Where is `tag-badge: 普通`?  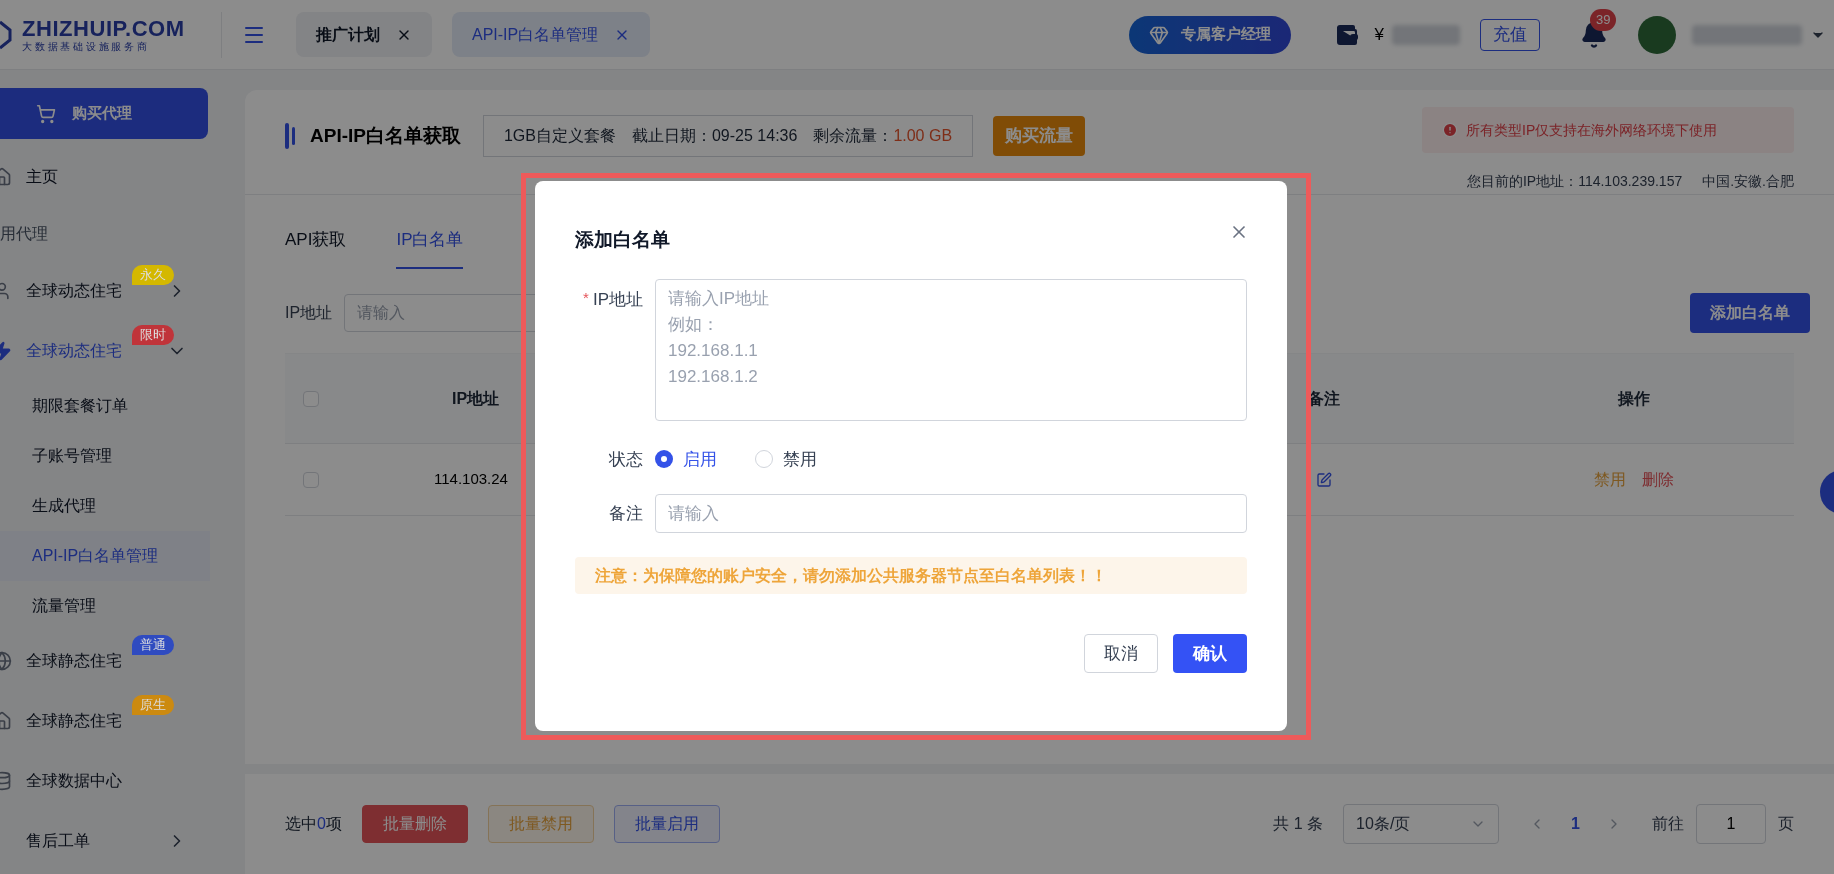
tag-badge: 普通 is located at coordinates (153, 645).